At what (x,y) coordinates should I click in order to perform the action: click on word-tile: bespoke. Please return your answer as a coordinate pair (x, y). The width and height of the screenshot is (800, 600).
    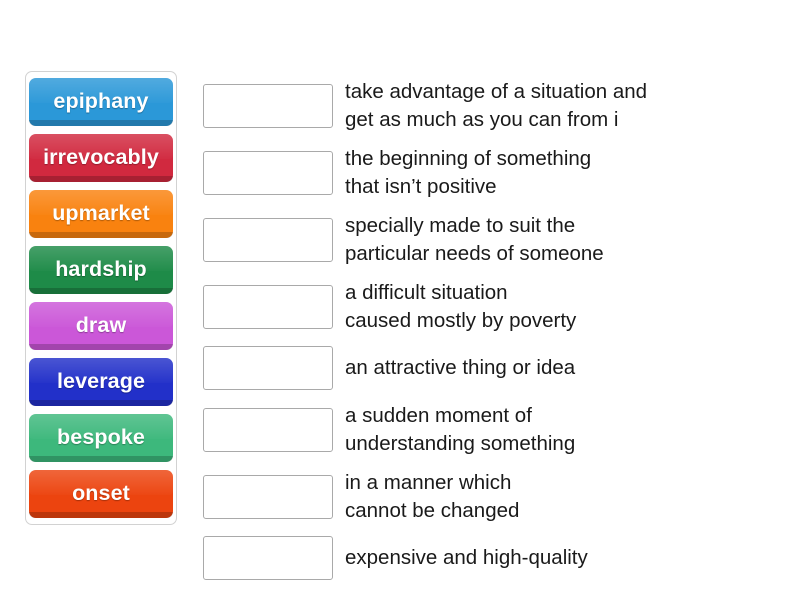
    Looking at the image, I should click on (101, 438).